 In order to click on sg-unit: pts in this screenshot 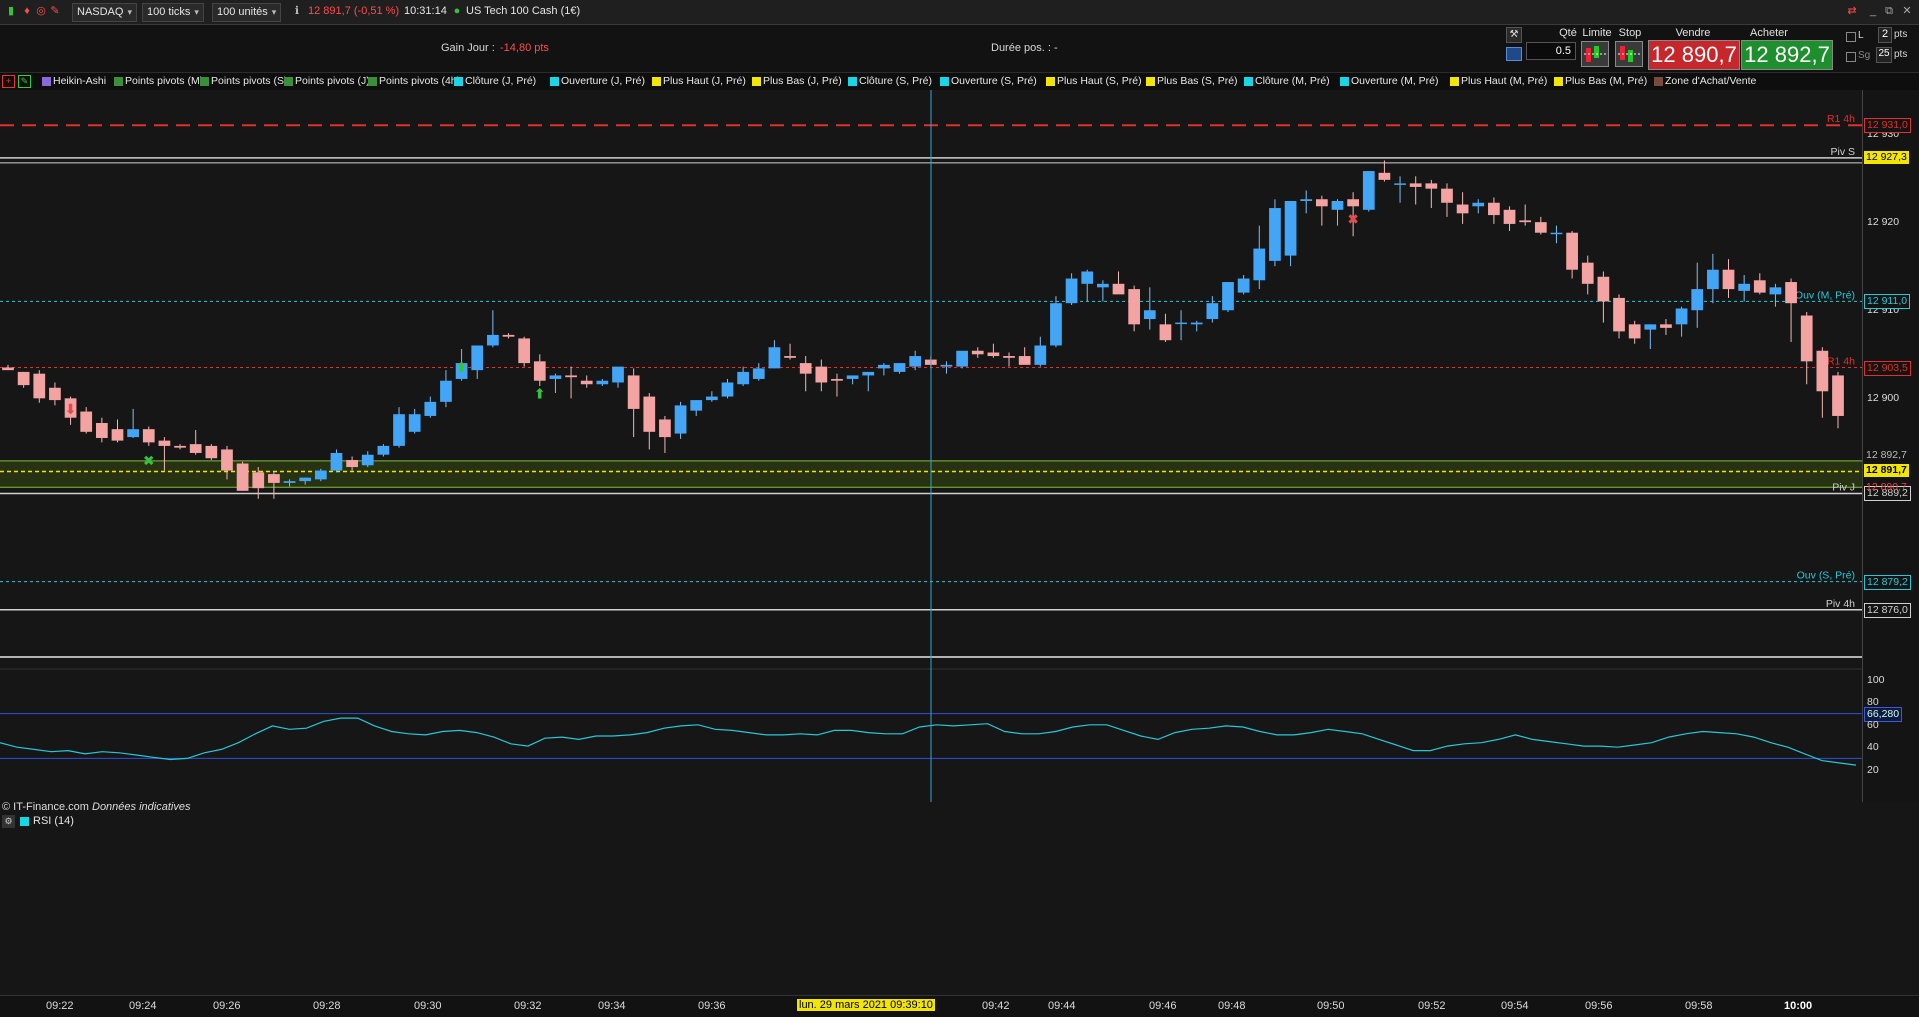, I will do `click(1901, 54)`.